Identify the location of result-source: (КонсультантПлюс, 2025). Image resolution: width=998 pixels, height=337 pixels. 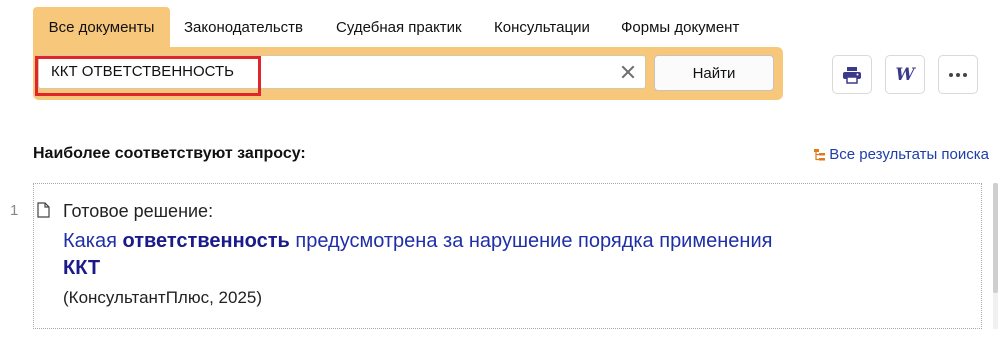
(163, 297).